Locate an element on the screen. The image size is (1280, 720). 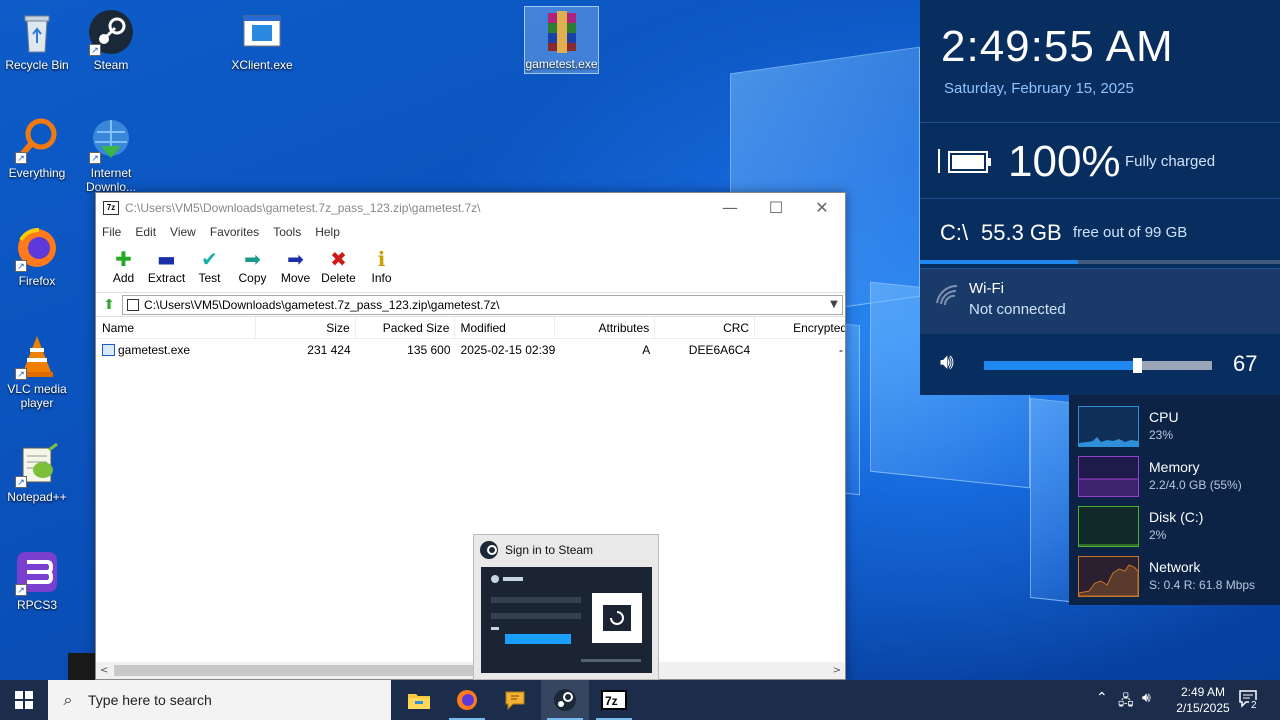
taskbar-file-explorer is located at coordinates (419, 700).